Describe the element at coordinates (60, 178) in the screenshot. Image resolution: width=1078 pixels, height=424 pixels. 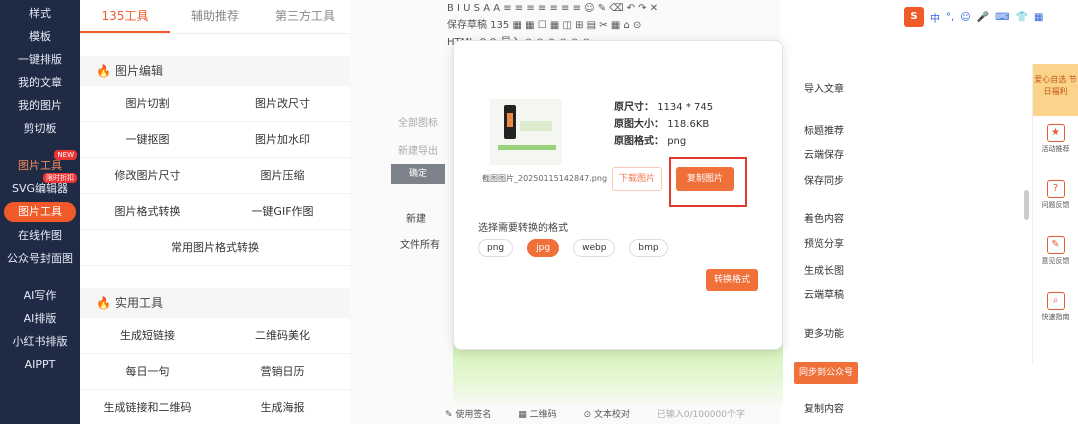
I see `discount-badge: 限时折扣` at that location.